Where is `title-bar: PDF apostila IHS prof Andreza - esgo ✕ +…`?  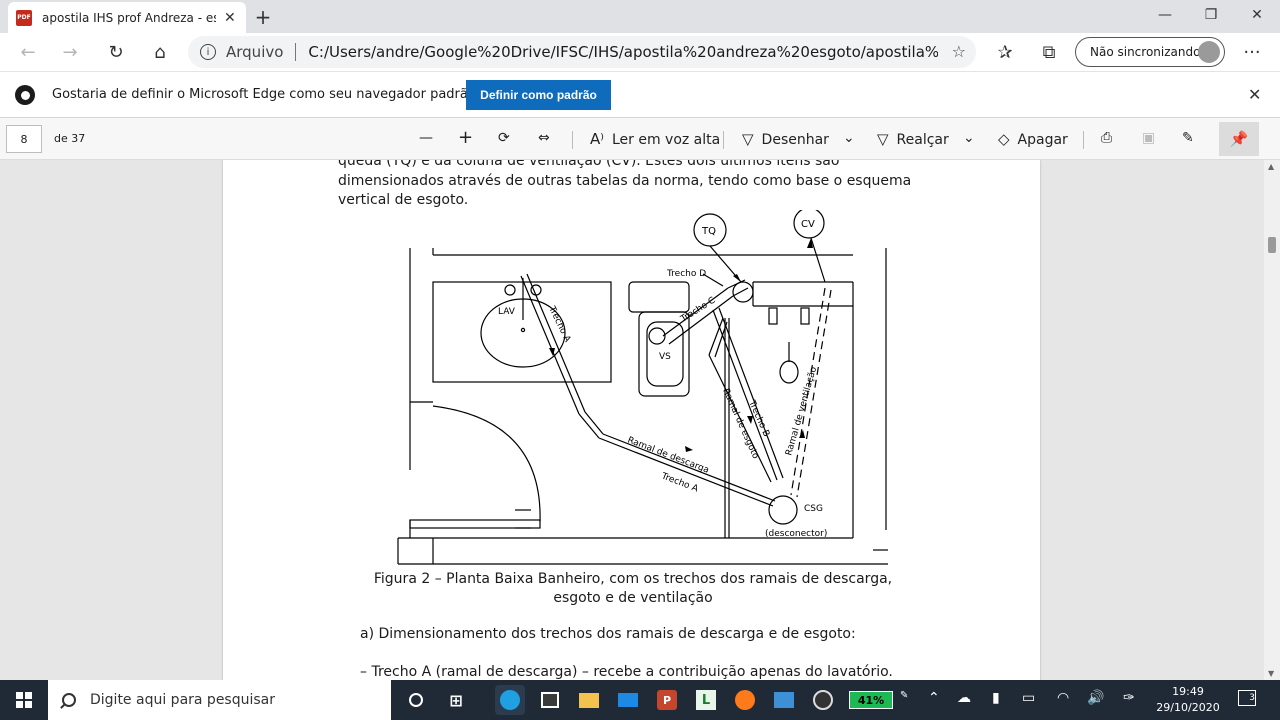
title-bar: PDF apostila IHS prof Andreza - esgo ✕ +… is located at coordinates (640, 16).